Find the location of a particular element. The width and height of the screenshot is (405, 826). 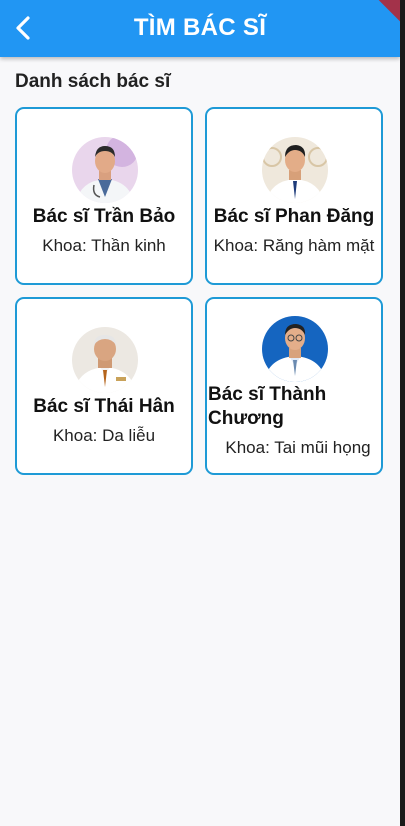

doctor-name: Bác sĩ Thái Hân is located at coordinates (104, 406).